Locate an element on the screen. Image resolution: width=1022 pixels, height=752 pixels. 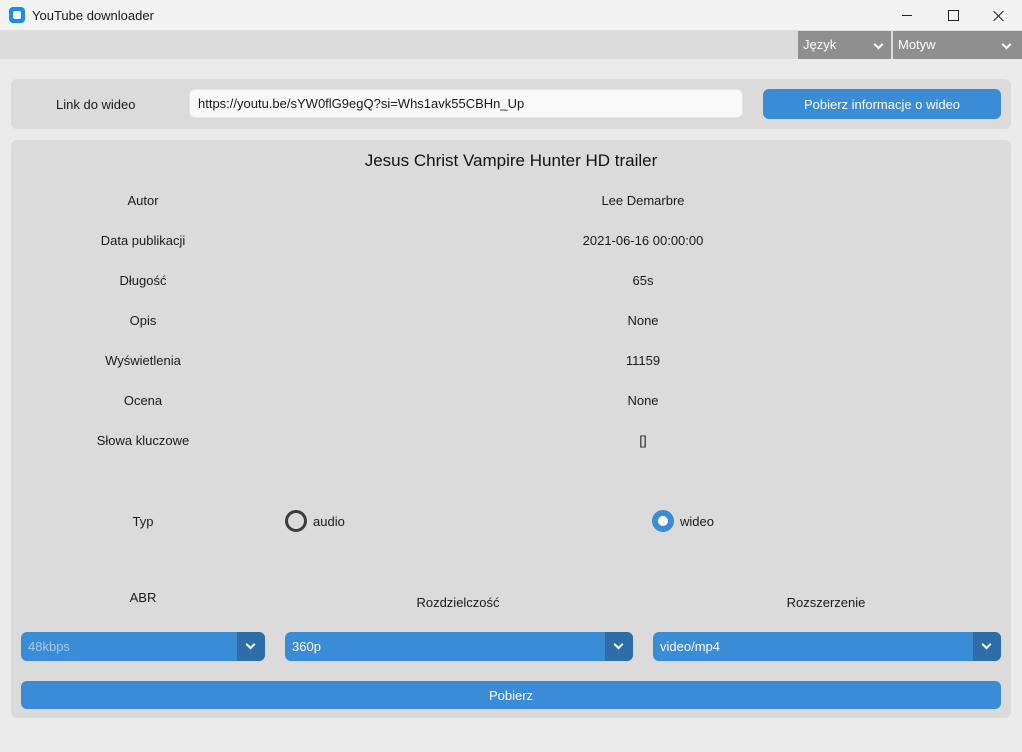
info-value: [] is located at coordinates (643, 440).